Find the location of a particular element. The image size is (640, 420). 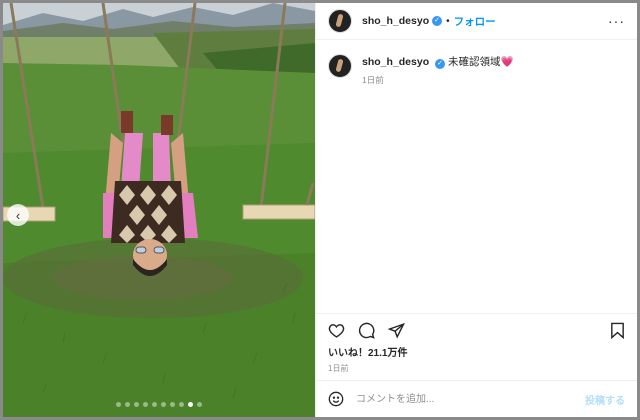

share-icon is located at coordinates (396, 330).